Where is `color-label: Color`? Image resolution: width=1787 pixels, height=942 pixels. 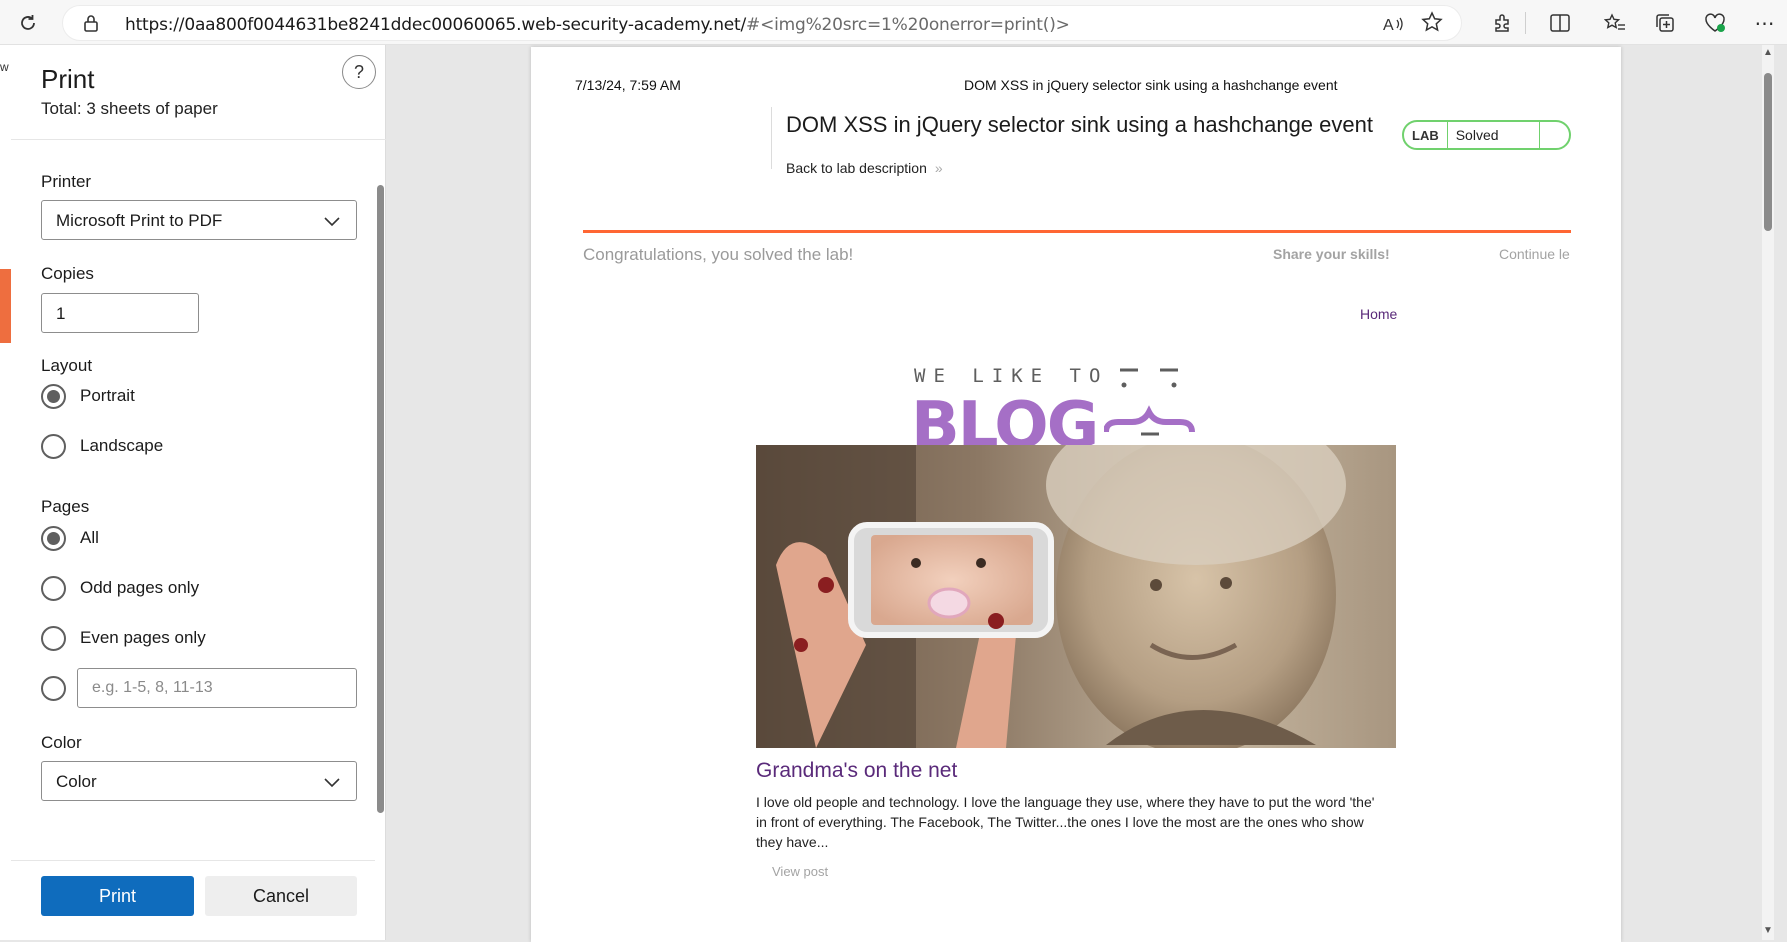 color-label: Color is located at coordinates (61, 742).